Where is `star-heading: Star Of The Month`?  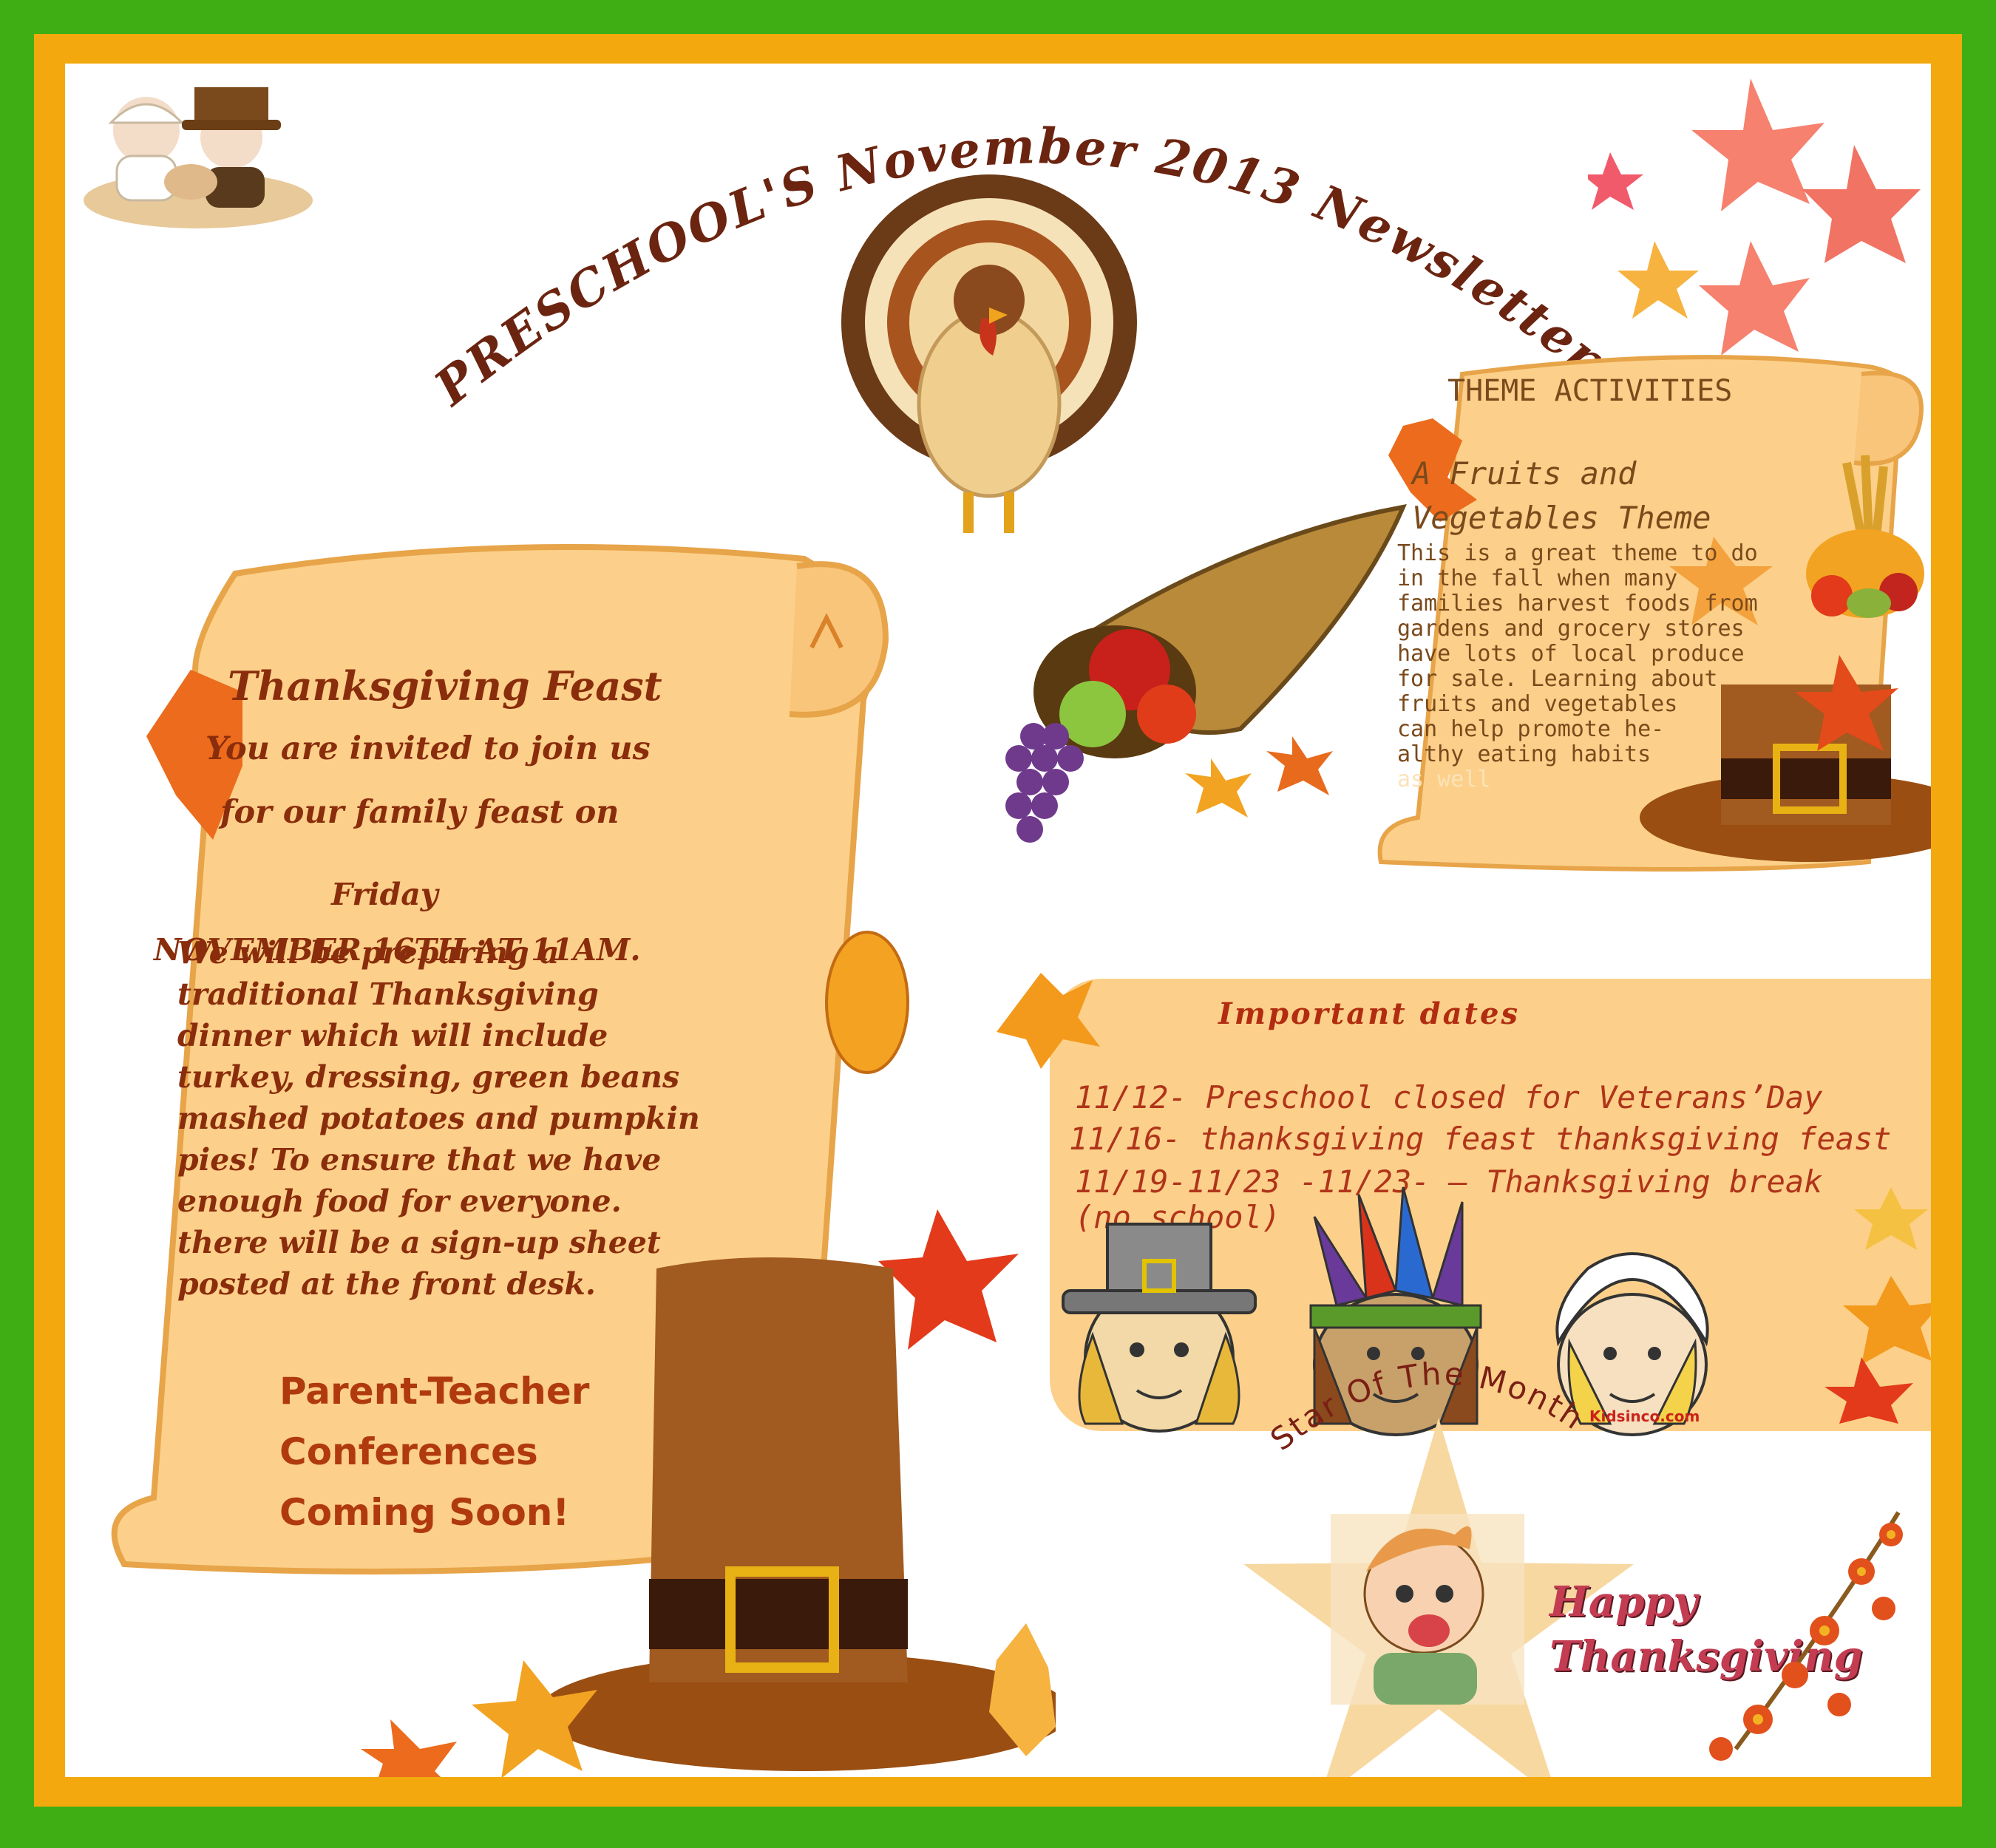
star-heading: Star Of The Month is located at coordinates (1426, 1407).